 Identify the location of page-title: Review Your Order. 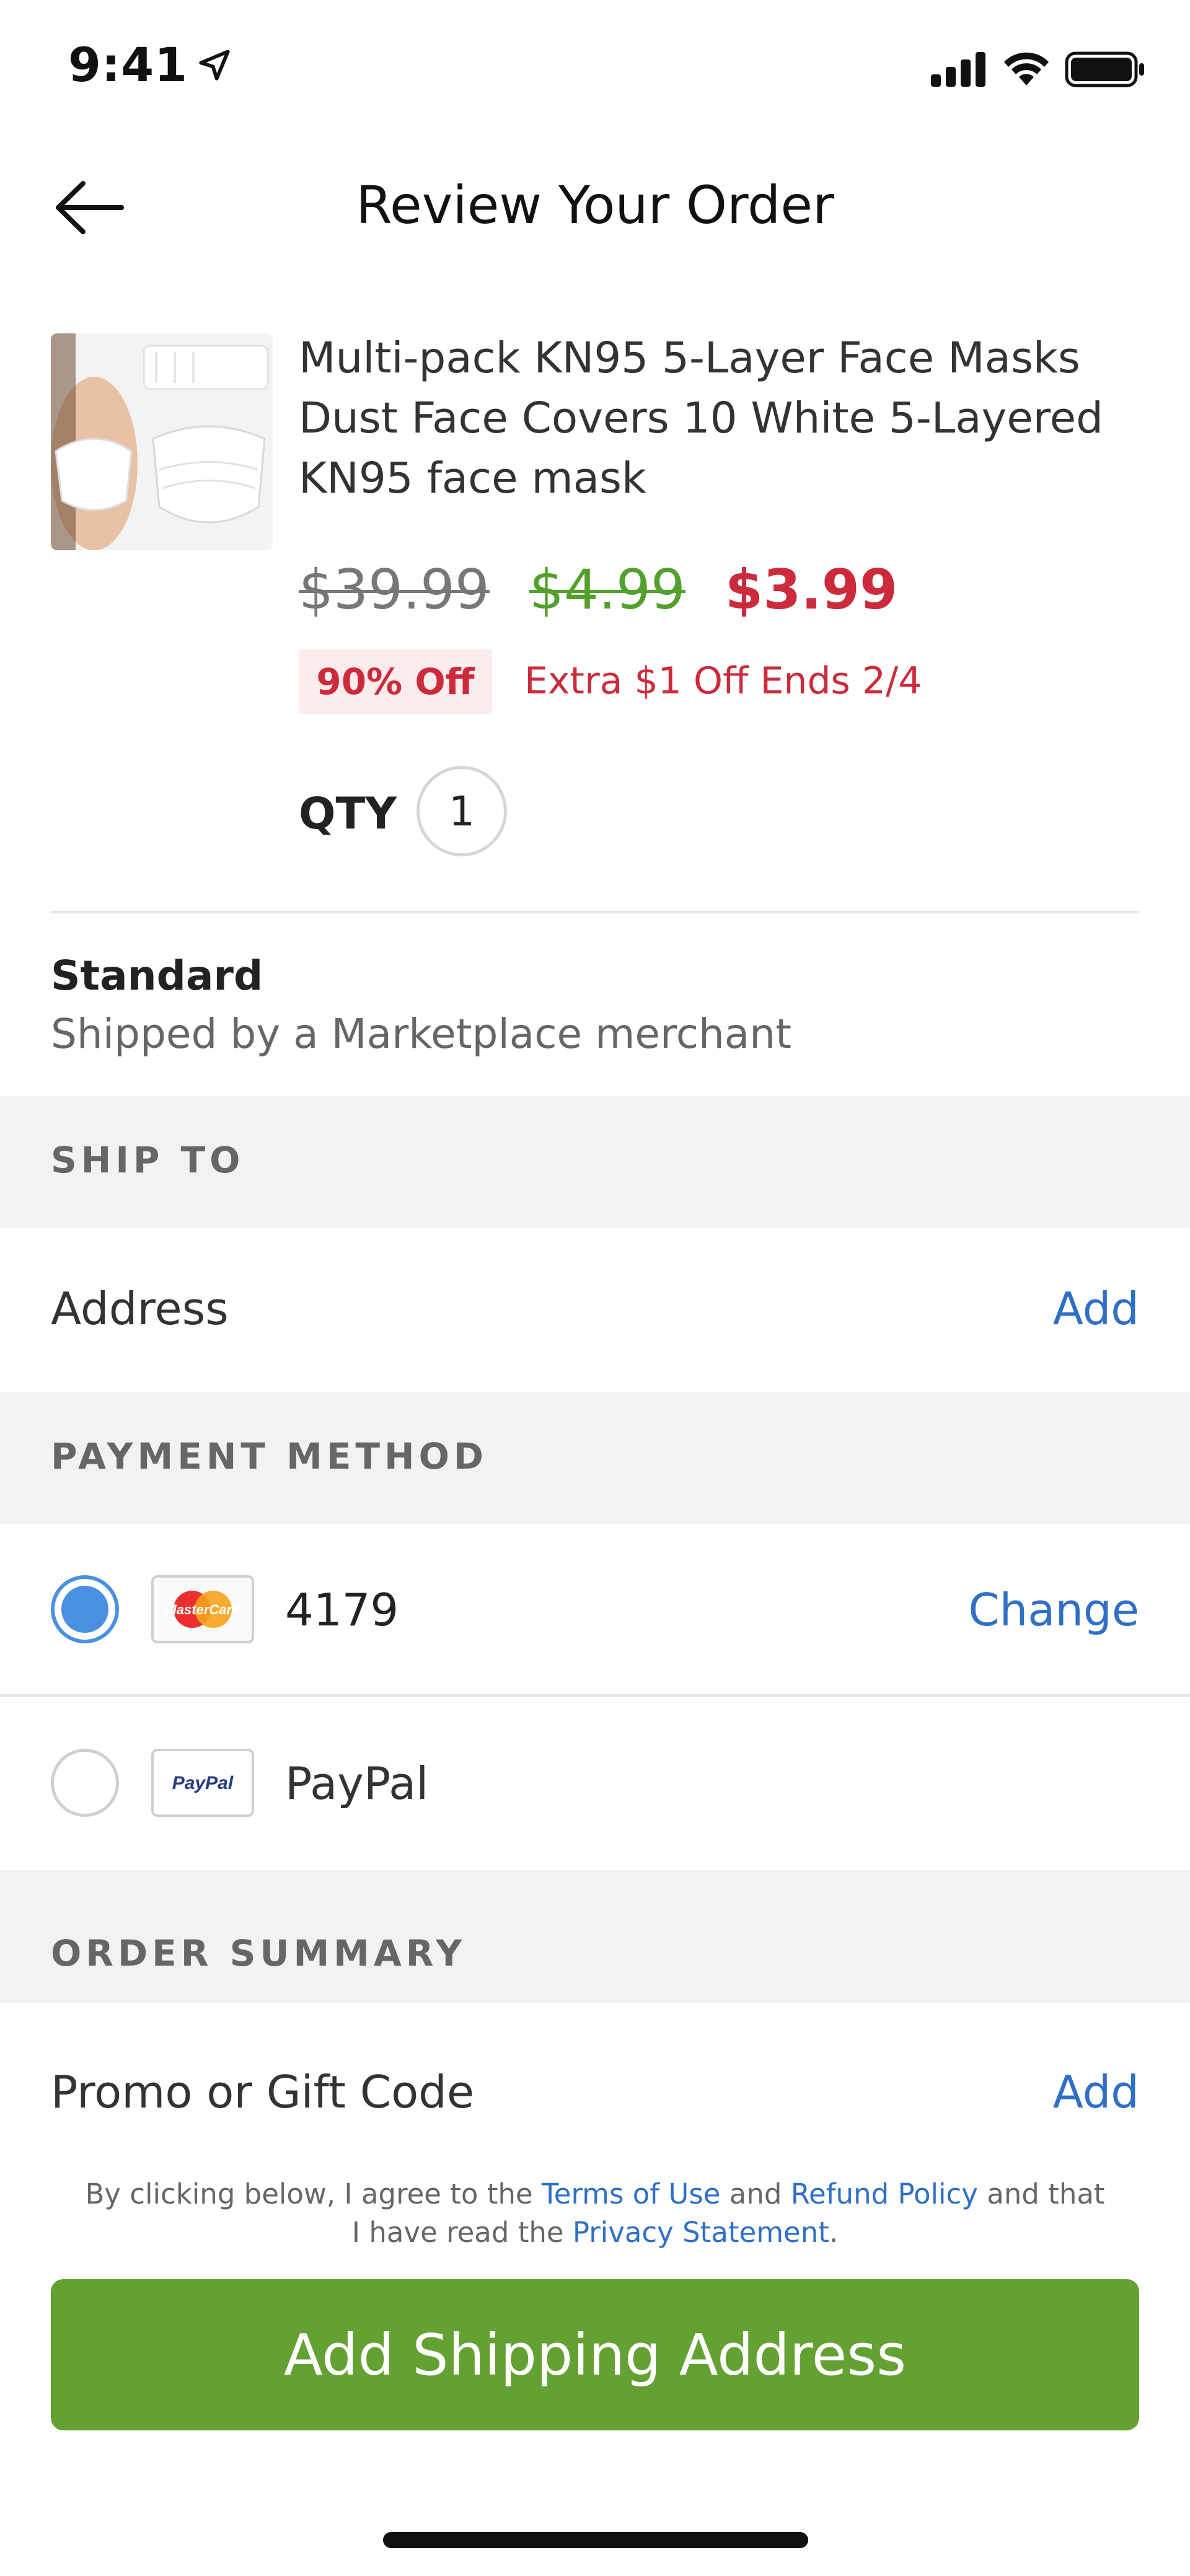
(595, 205).